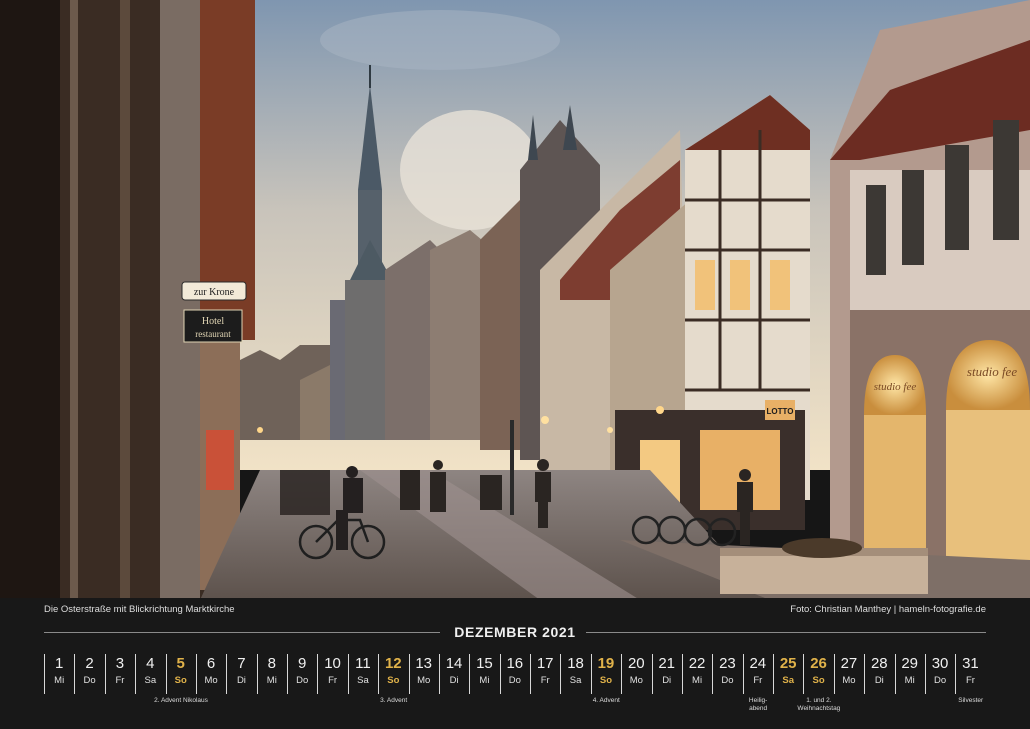  What do you see at coordinates (454, 663) in the screenshot?
I see `day-number: 14` at bounding box center [454, 663].